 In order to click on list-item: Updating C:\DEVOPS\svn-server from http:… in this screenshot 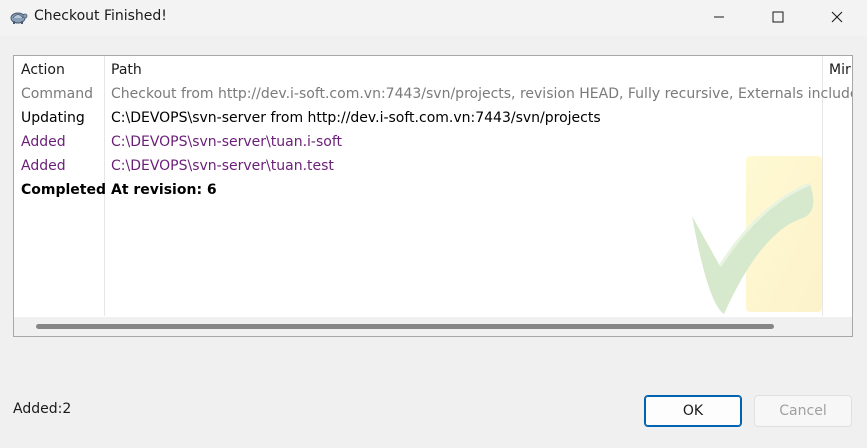, I will do `click(433, 122)`.